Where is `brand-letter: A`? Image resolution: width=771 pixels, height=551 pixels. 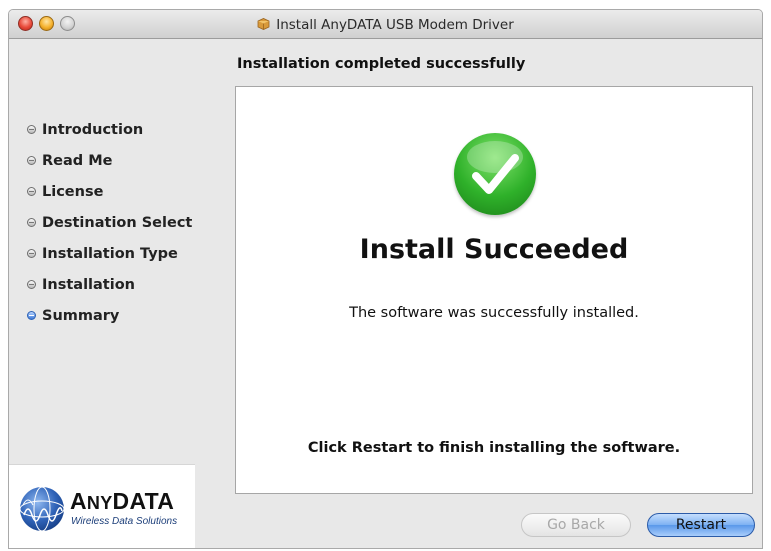
brand-letter: A is located at coordinates (78, 501).